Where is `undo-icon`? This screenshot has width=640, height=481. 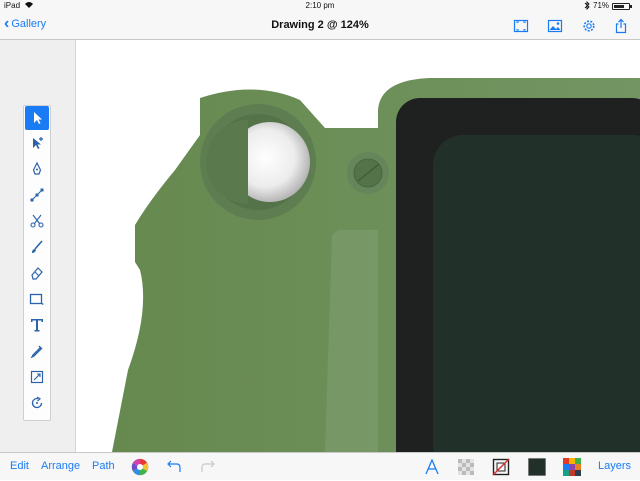
undo-icon is located at coordinates (175, 467).